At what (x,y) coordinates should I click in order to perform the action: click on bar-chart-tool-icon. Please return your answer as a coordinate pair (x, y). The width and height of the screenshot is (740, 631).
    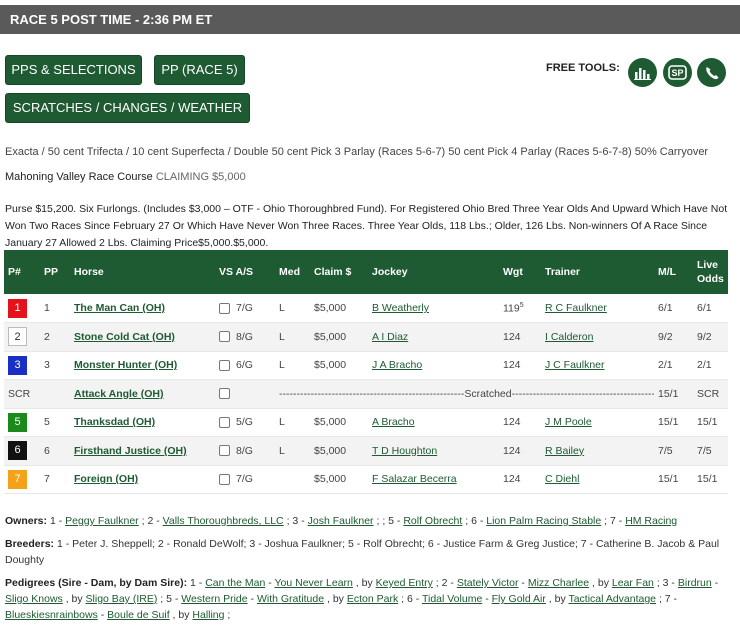
    Looking at the image, I should click on (642, 72).